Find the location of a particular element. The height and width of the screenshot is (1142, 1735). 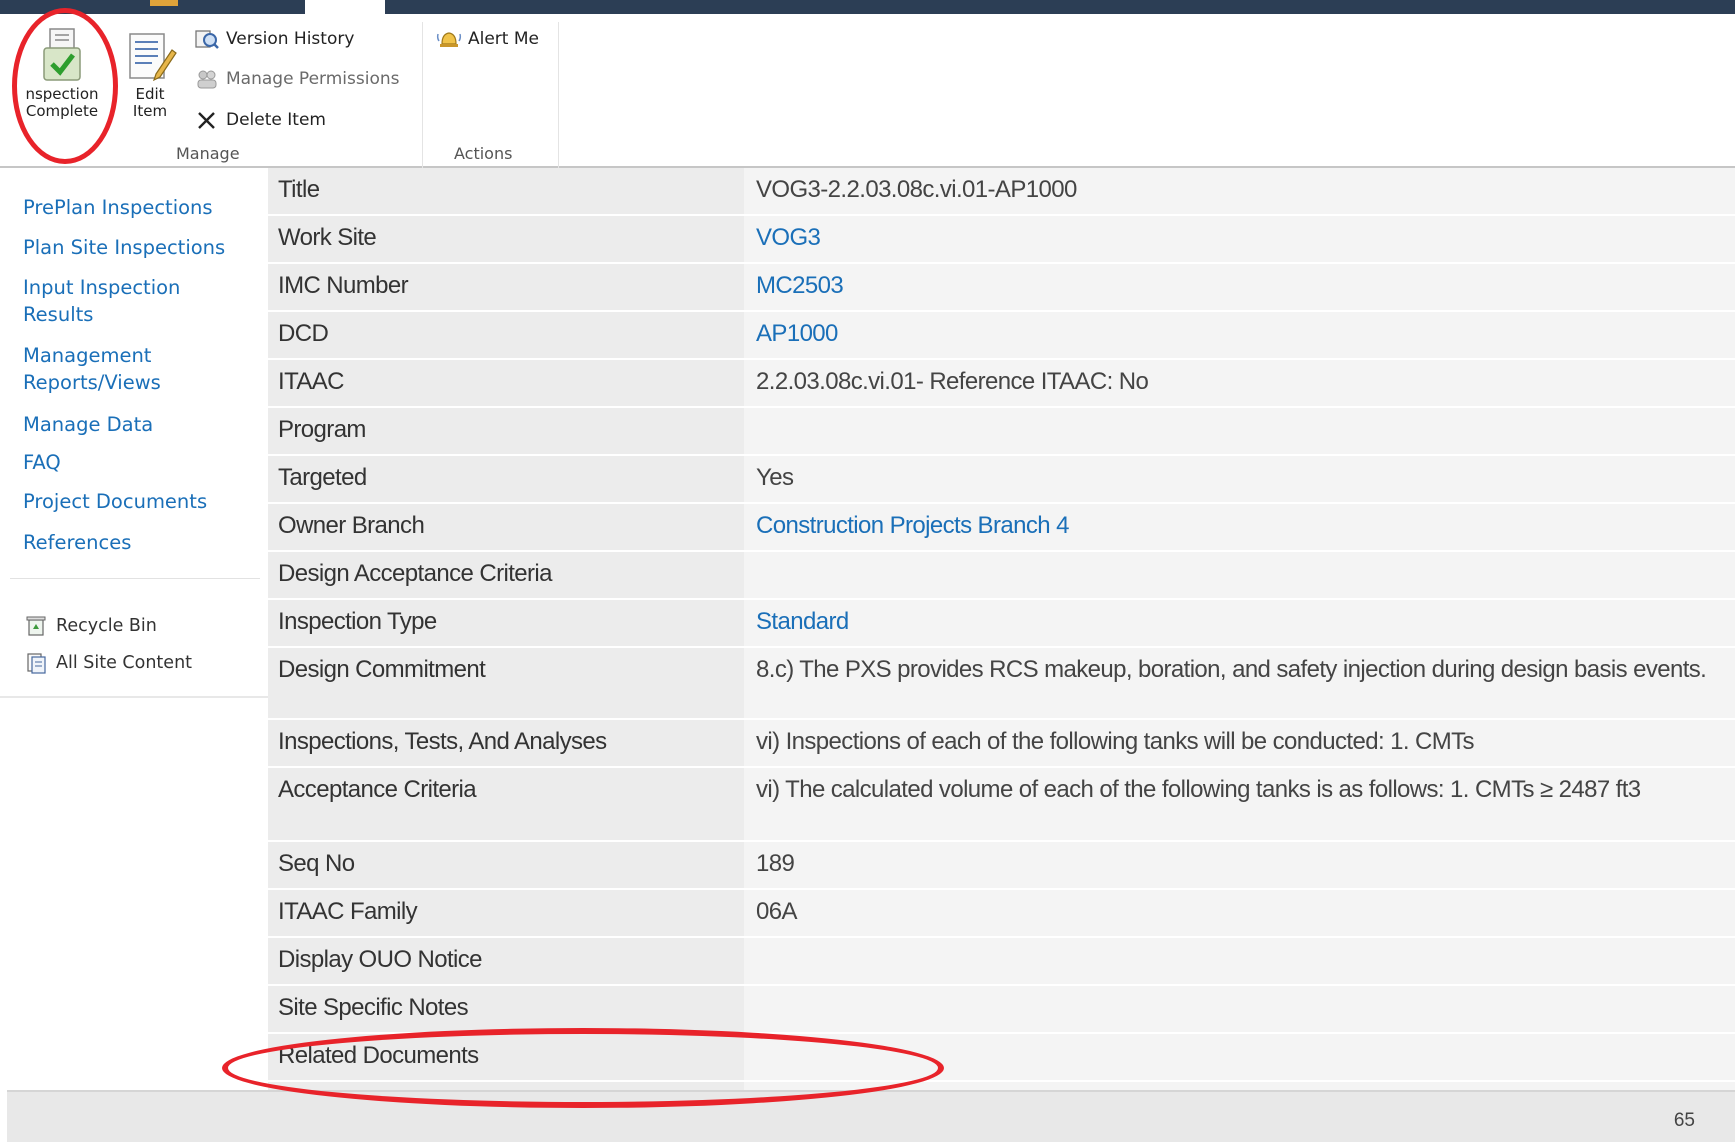

all-site-content-link: All Site Content is located at coordinates (108, 663).